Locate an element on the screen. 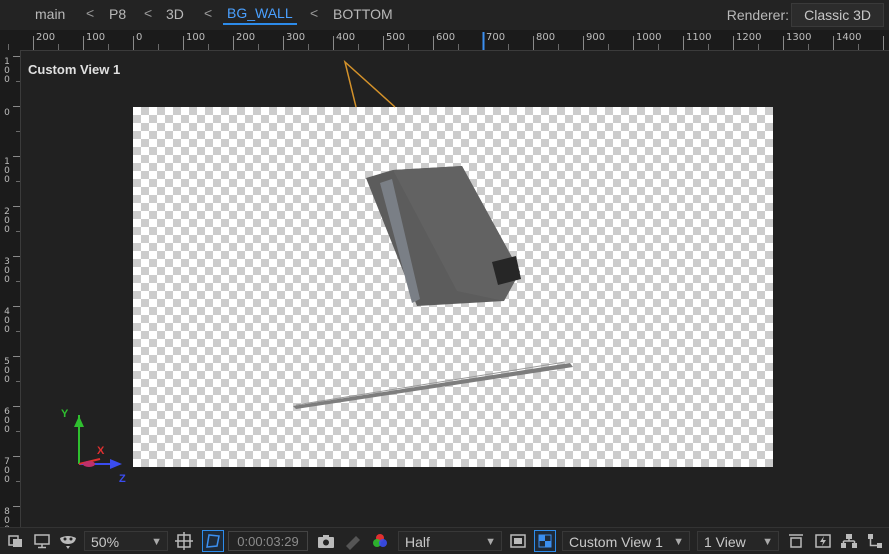  ruler-label: 1400 is located at coordinates (849, 37).